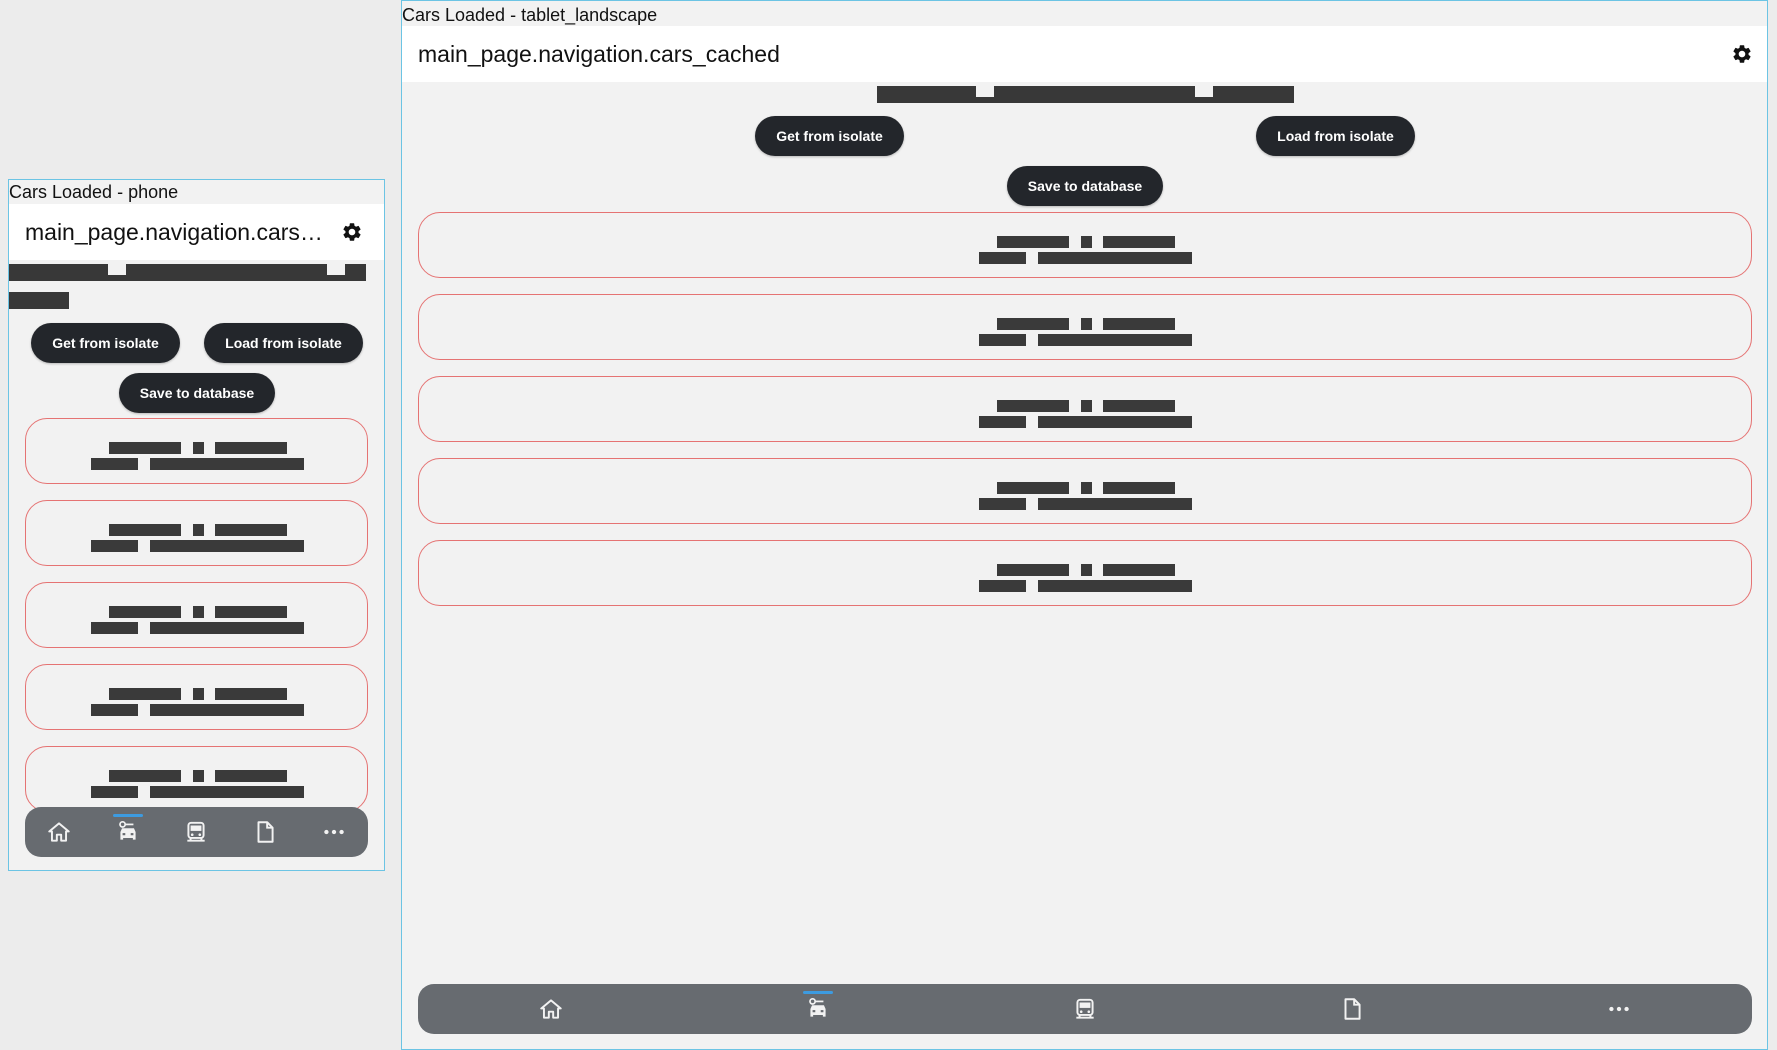  What do you see at coordinates (599, 53) in the screenshot?
I see `tablet-page-title: main_page.navigation.cars_cached` at bounding box center [599, 53].